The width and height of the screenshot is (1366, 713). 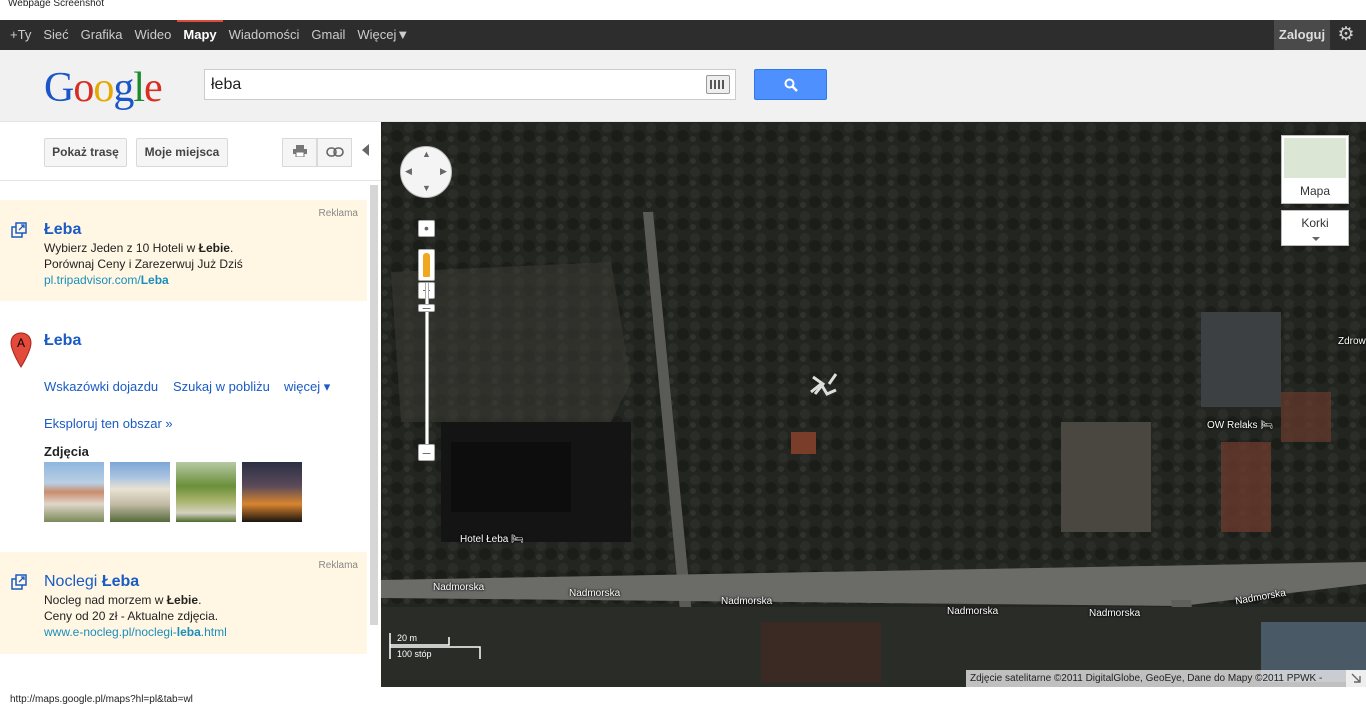 I want to click on my-places-button: Moje miejsca, so click(x=182, y=152).